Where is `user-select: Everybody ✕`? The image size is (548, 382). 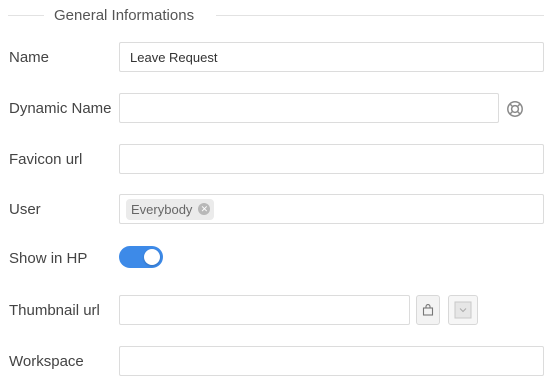
user-select: Everybody ✕ is located at coordinates (331, 209).